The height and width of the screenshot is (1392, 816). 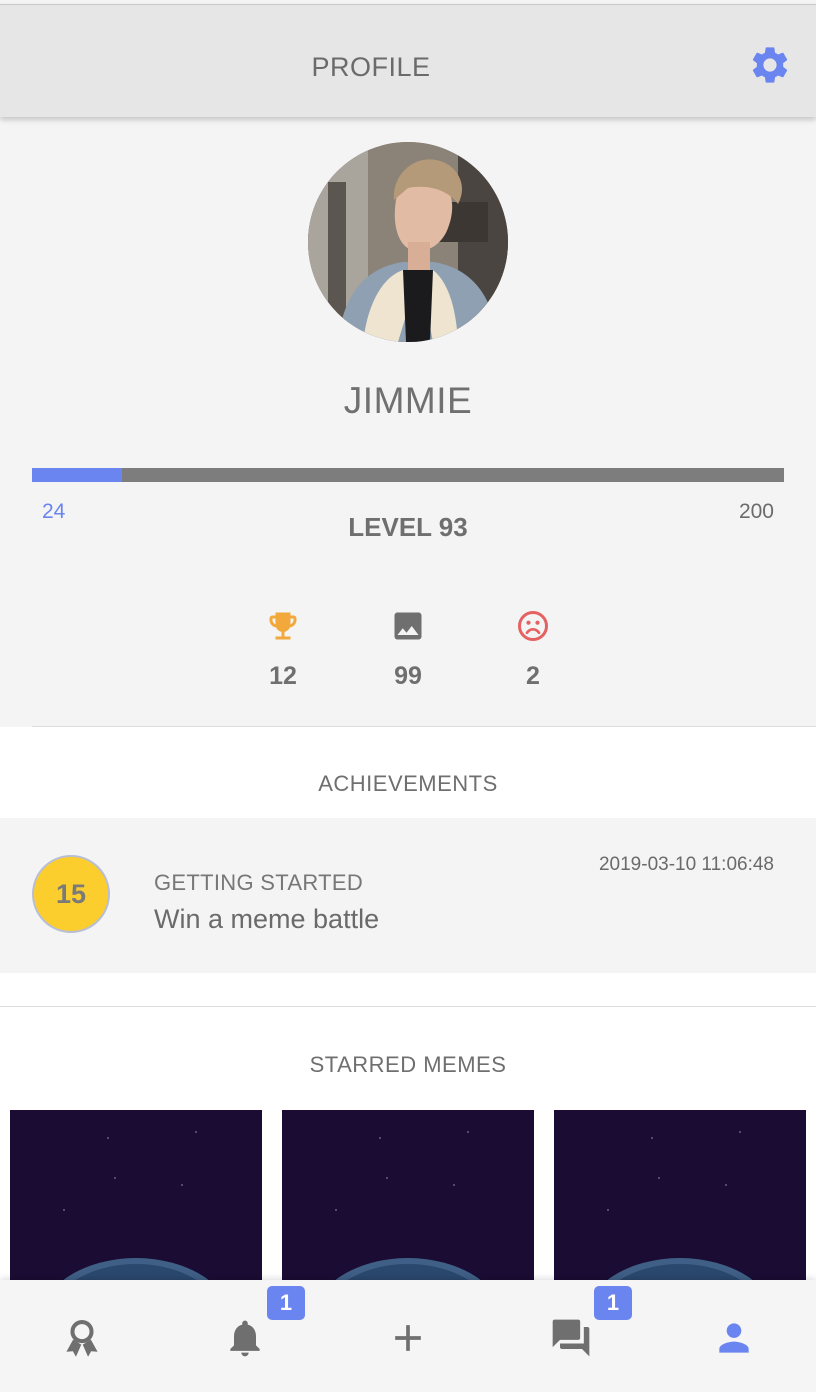 What do you see at coordinates (408, 676) in the screenshot?
I see `stat-memes-value: 99` at bounding box center [408, 676].